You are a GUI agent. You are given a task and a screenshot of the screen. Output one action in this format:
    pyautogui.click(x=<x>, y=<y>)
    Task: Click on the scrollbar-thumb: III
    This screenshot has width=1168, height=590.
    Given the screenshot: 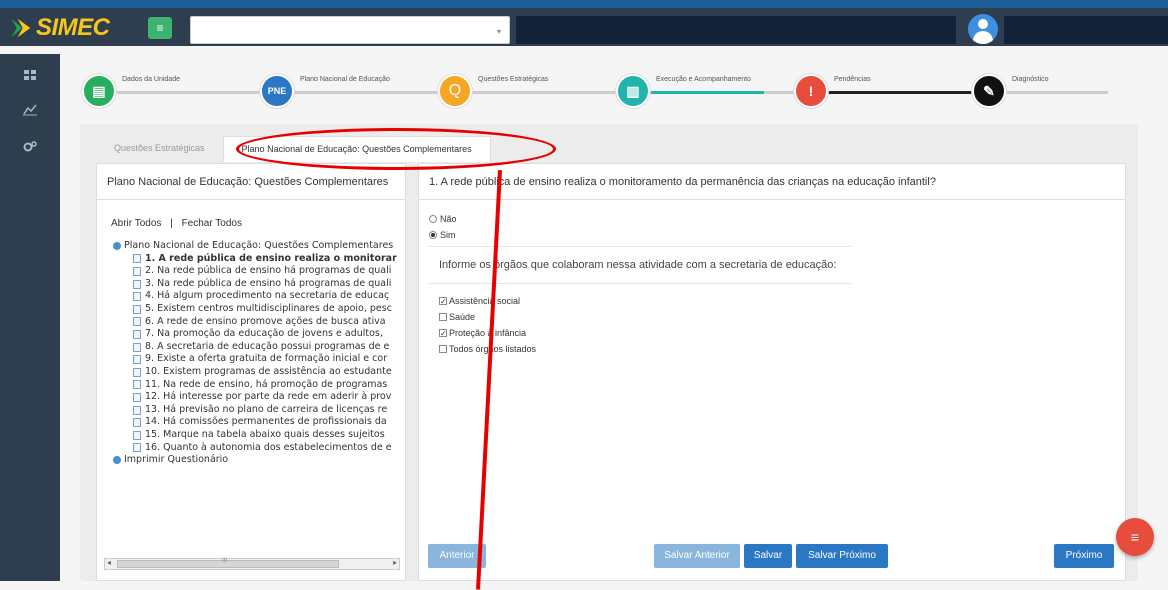 What is the action you would take?
    pyautogui.click(x=228, y=563)
    